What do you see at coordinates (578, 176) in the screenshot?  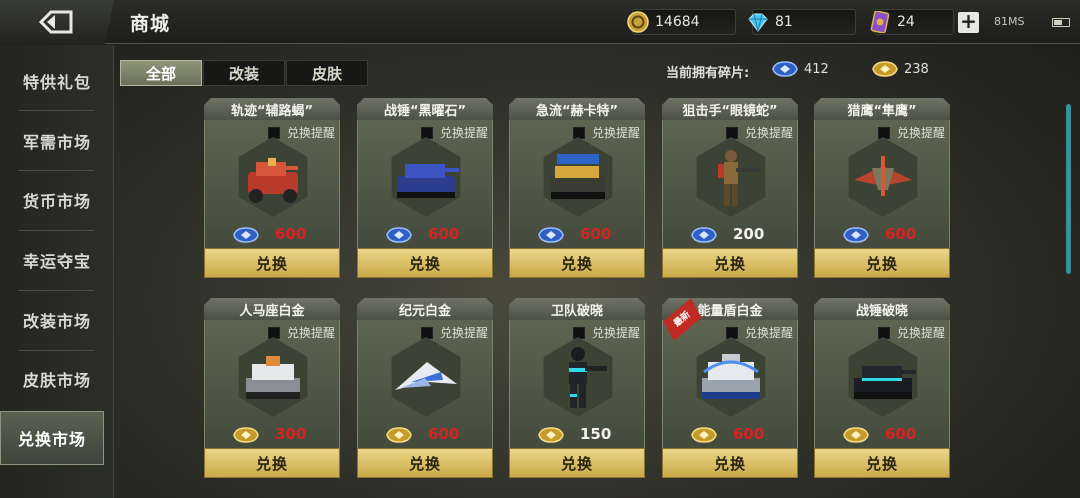 I see `yellow-tank-unit-icon` at bounding box center [578, 176].